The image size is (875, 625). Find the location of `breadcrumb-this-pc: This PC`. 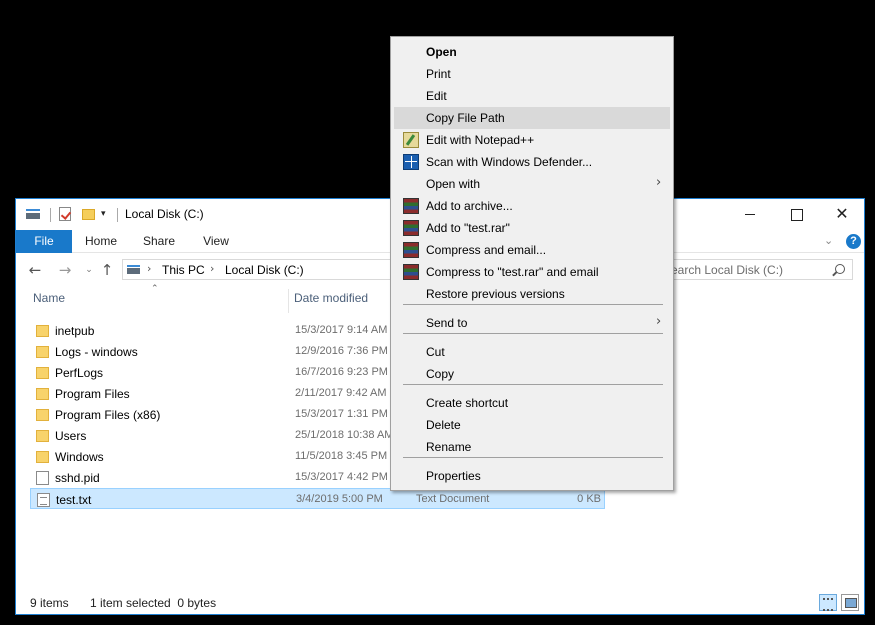

breadcrumb-this-pc: This PC is located at coordinates (183, 270).